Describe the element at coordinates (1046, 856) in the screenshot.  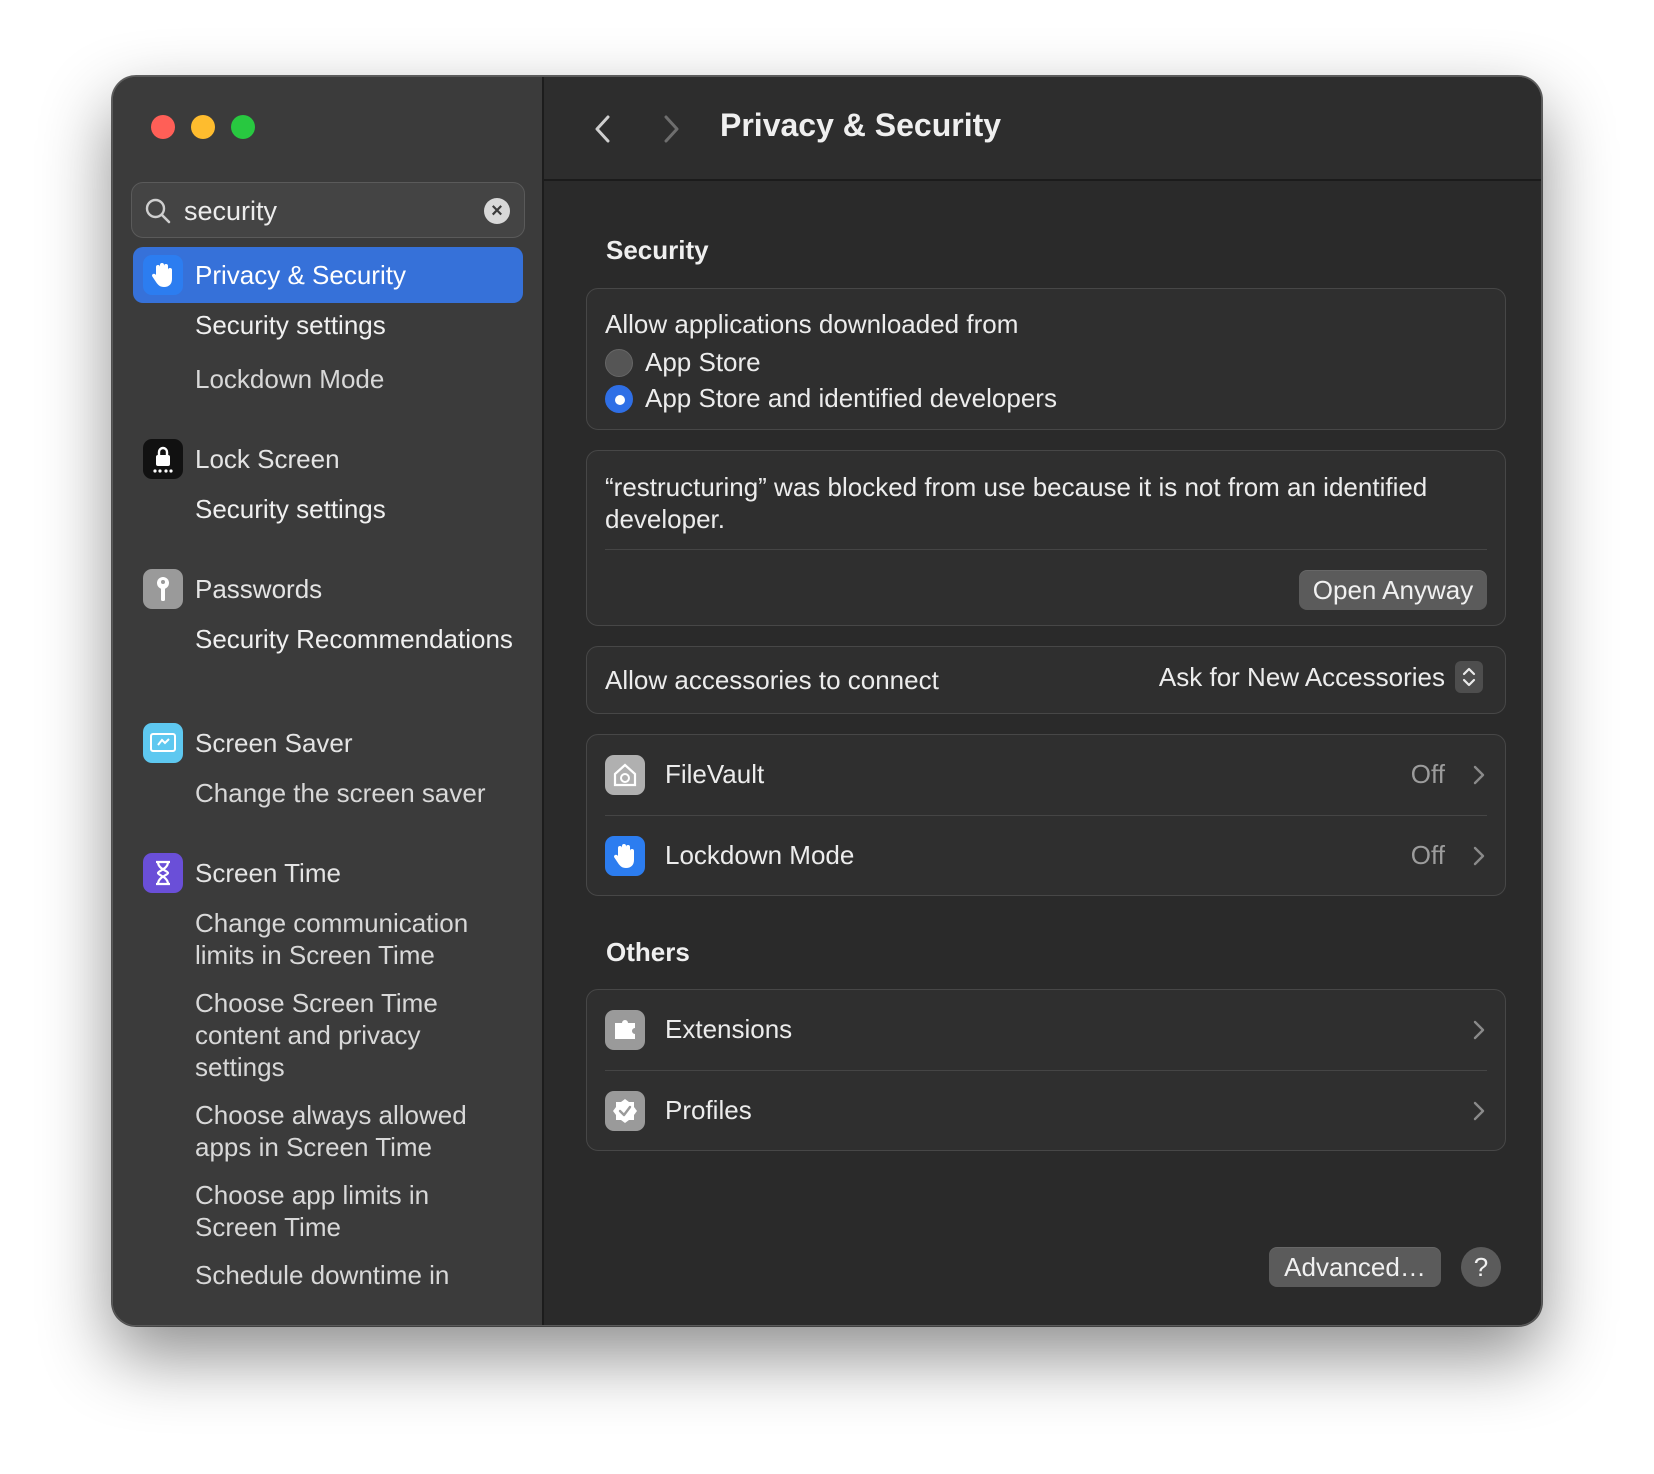
I see `row-lockdown-mode: Lockdown Mode Off` at that location.